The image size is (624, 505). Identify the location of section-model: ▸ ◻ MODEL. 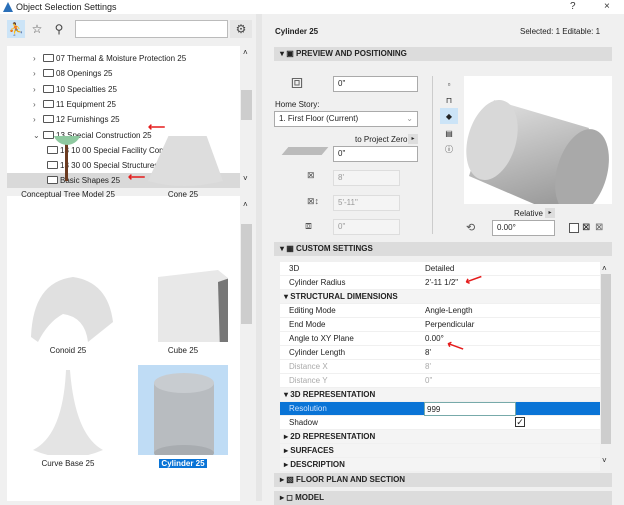
(443, 498).